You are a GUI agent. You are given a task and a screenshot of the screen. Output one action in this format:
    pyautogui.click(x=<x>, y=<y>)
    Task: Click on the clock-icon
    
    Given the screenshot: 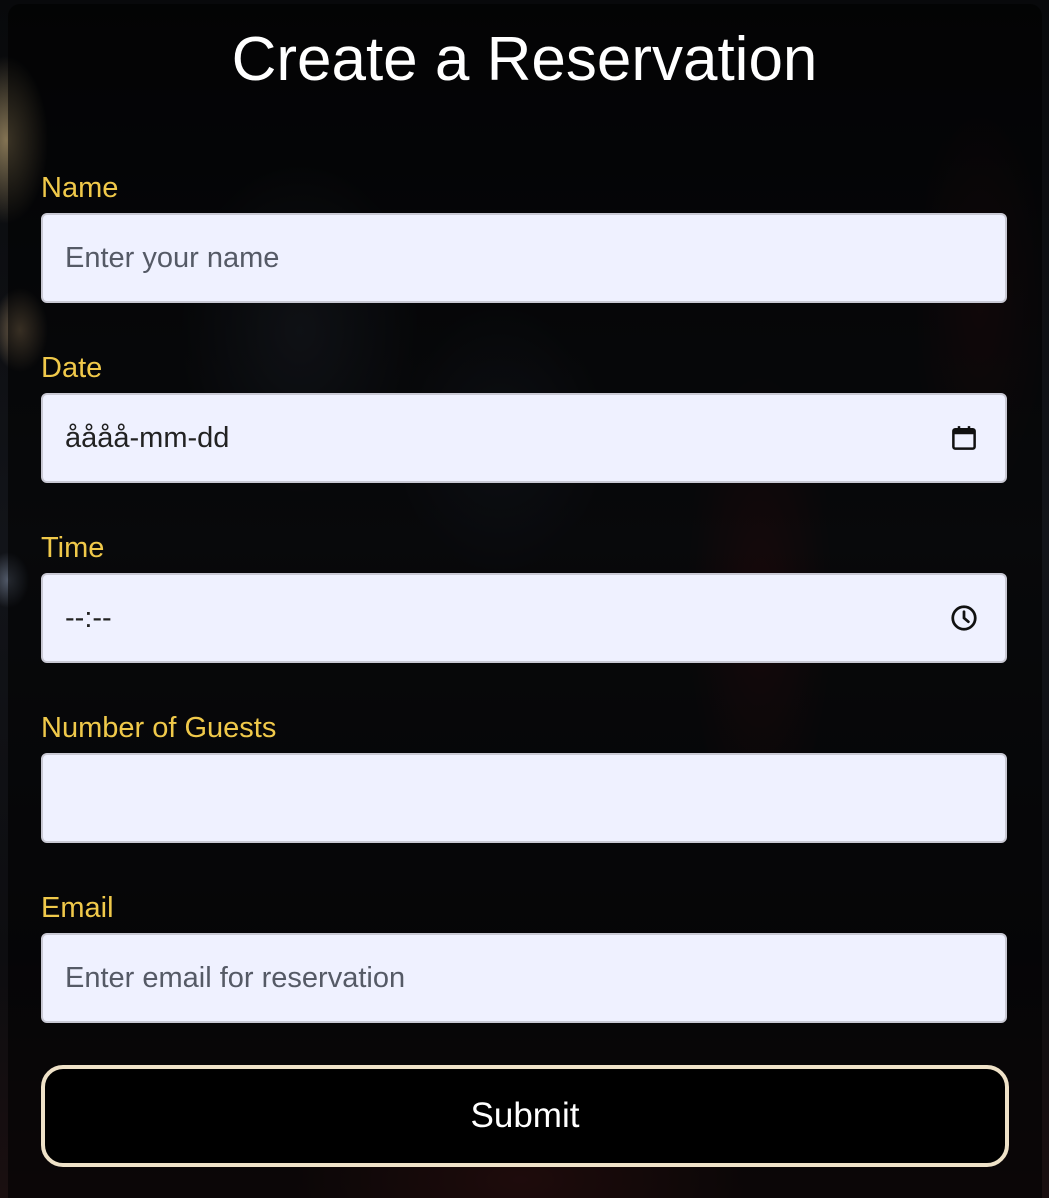 What is the action you would take?
    pyautogui.click(x=964, y=618)
    